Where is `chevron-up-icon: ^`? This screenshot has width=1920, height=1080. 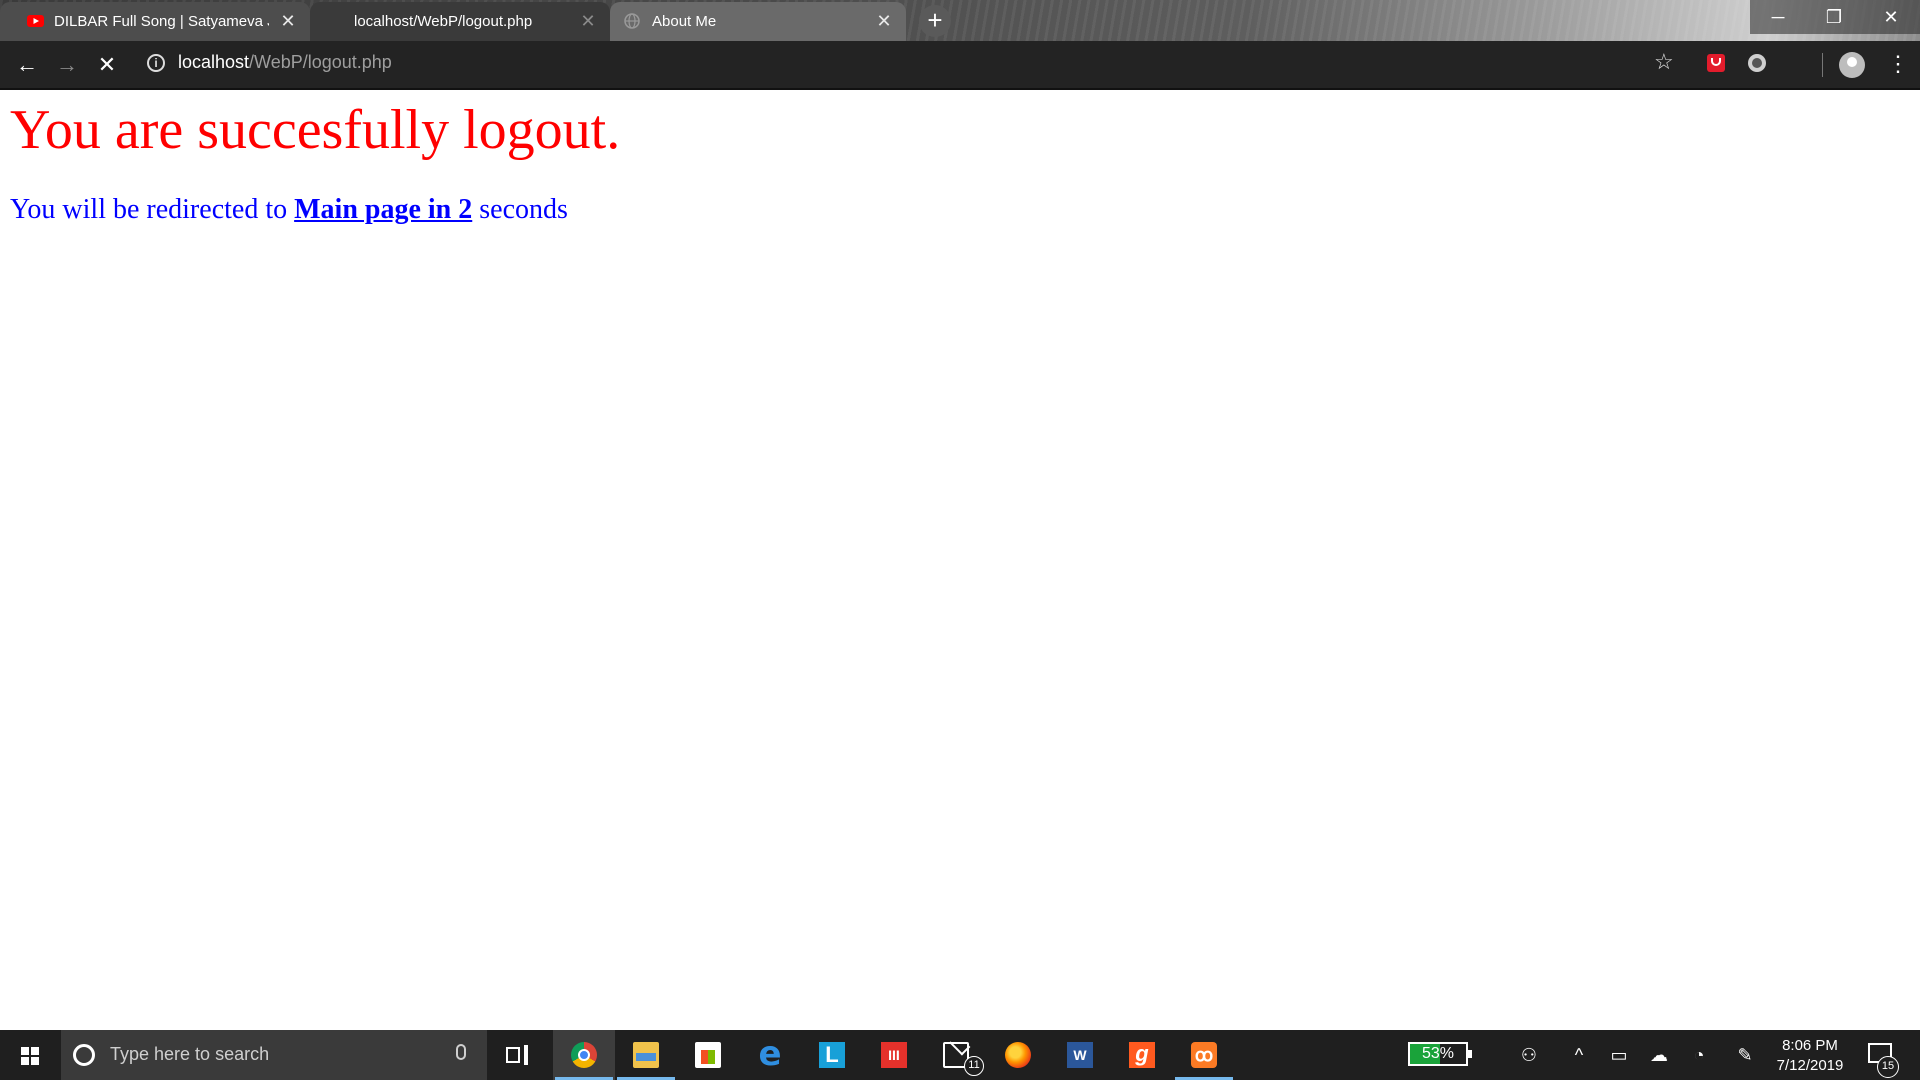
chevron-up-icon: ^ is located at coordinates (1579, 1055).